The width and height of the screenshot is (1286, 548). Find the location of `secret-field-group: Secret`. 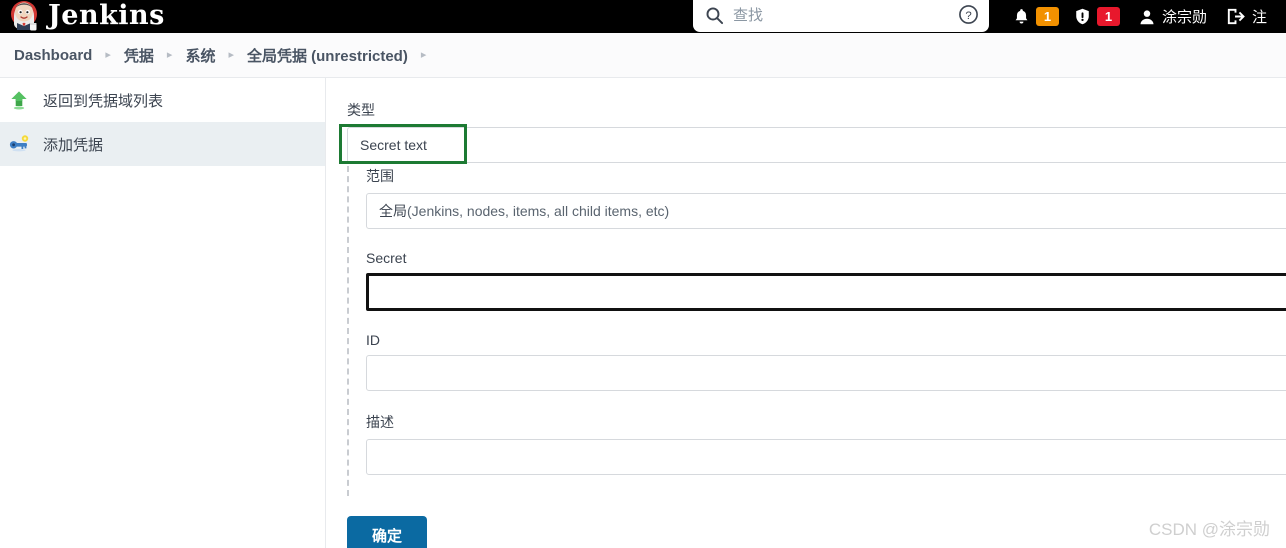

secret-field-group: Secret is located at coordinates (826, 280).